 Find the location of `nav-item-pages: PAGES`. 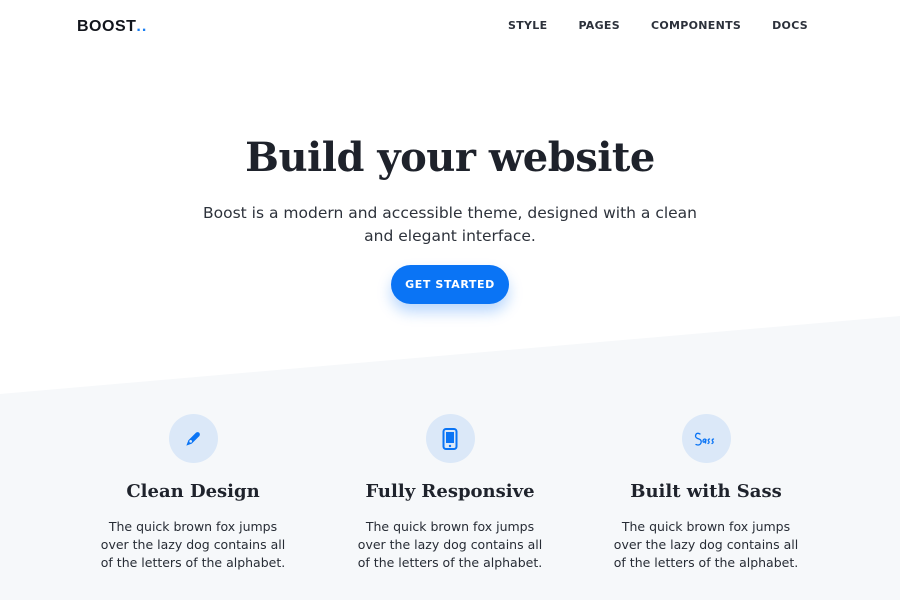

nav-item-pages: PAGES is located at coordinates (599, 26).